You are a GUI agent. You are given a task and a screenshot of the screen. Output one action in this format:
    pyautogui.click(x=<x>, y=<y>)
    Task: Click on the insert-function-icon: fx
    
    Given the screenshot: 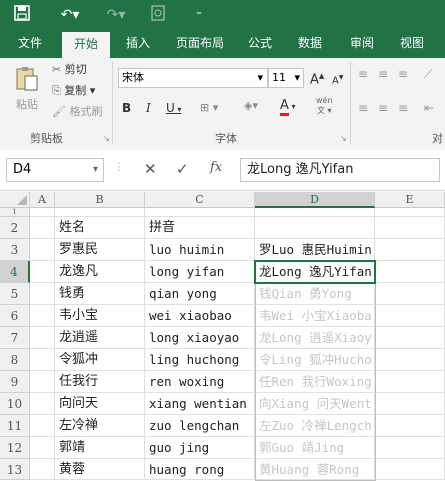 What is the action you would take?
    pyautogui.click(x=216, y=167)
    